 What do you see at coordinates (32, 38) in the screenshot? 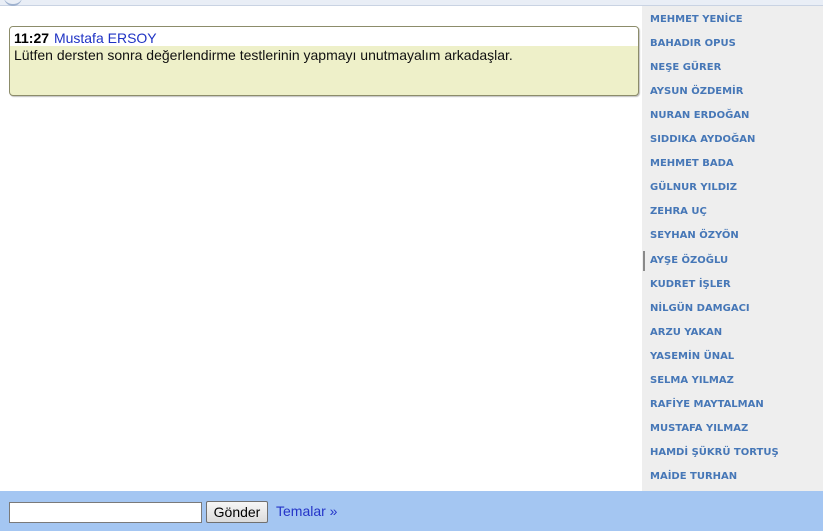
I see `message-time: 11:27` at bounding box center [32, 38].